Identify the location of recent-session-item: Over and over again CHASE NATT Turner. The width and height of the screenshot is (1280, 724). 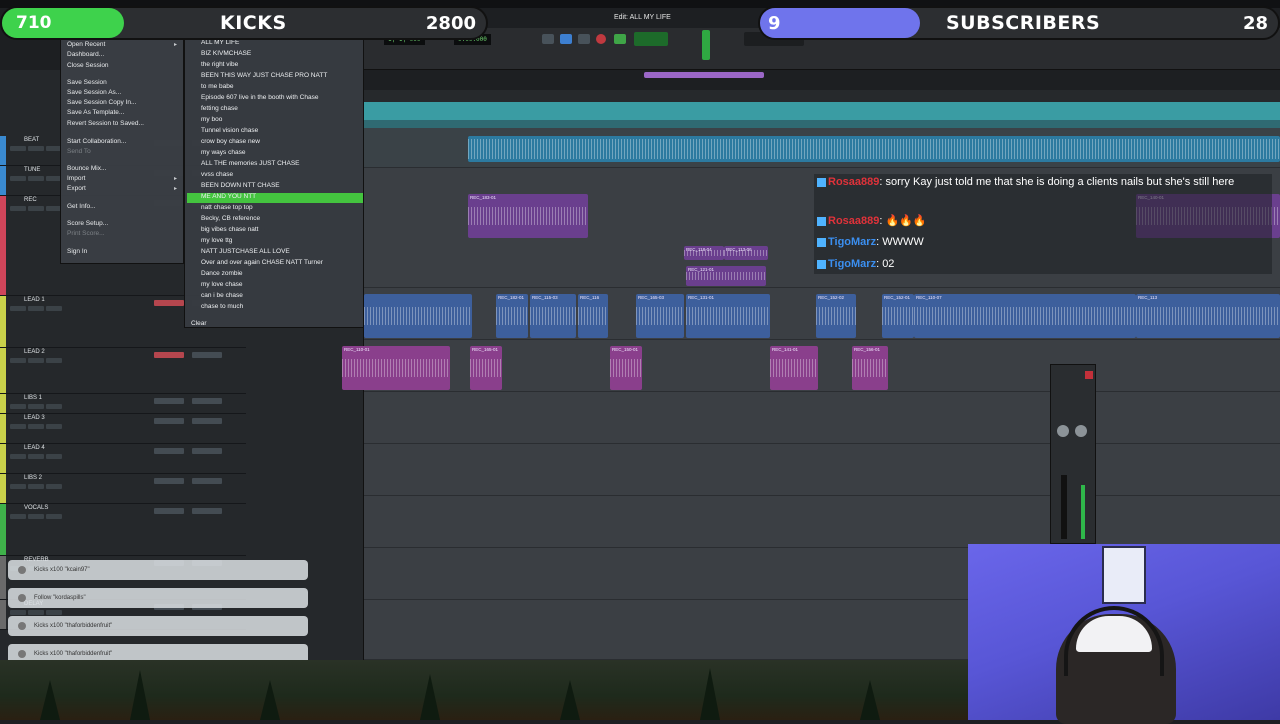
(262, 262).